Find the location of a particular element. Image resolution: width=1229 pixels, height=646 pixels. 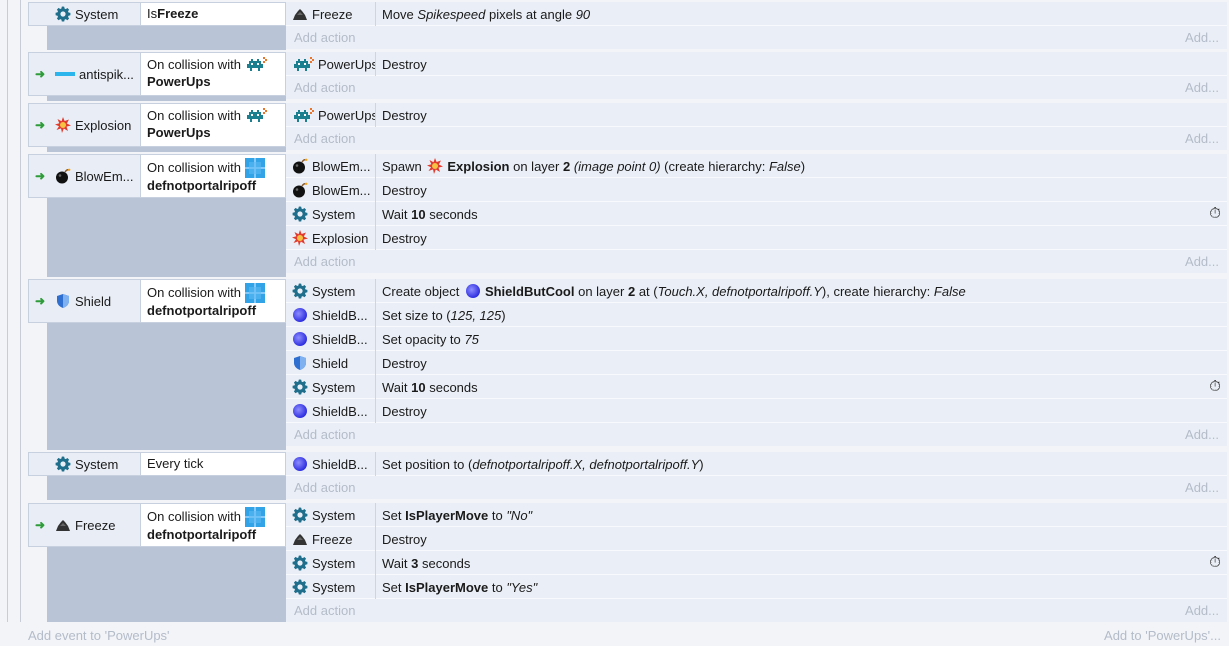

action-row: Shield Destroy is located at coordinates (756, 363).